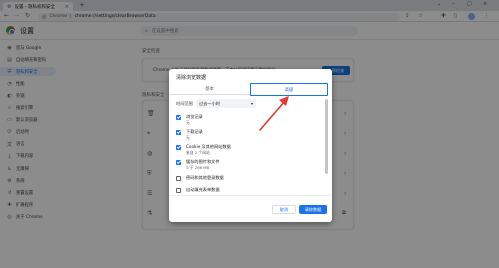  I want to click on dialog-divider, so click(250, 195).